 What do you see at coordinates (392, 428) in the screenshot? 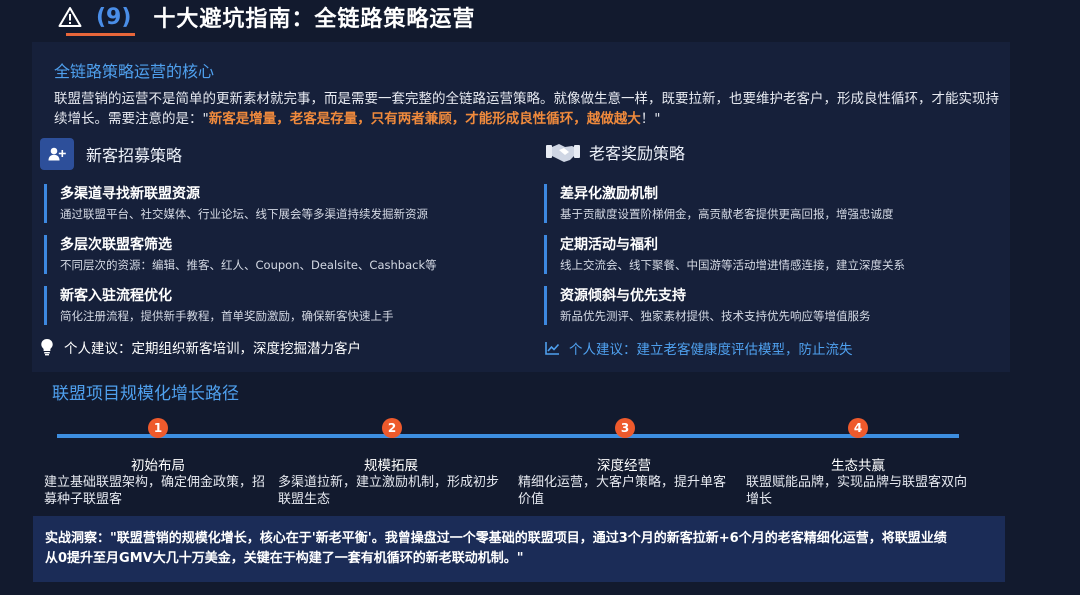
I see `stage-node: 2` at bounding box center [392, 428].